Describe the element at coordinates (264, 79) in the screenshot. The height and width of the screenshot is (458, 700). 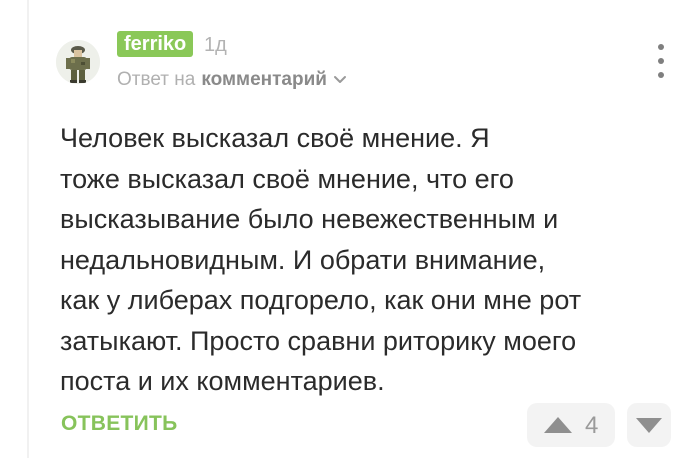
I see `reply-to-target: комментарий` at that location.